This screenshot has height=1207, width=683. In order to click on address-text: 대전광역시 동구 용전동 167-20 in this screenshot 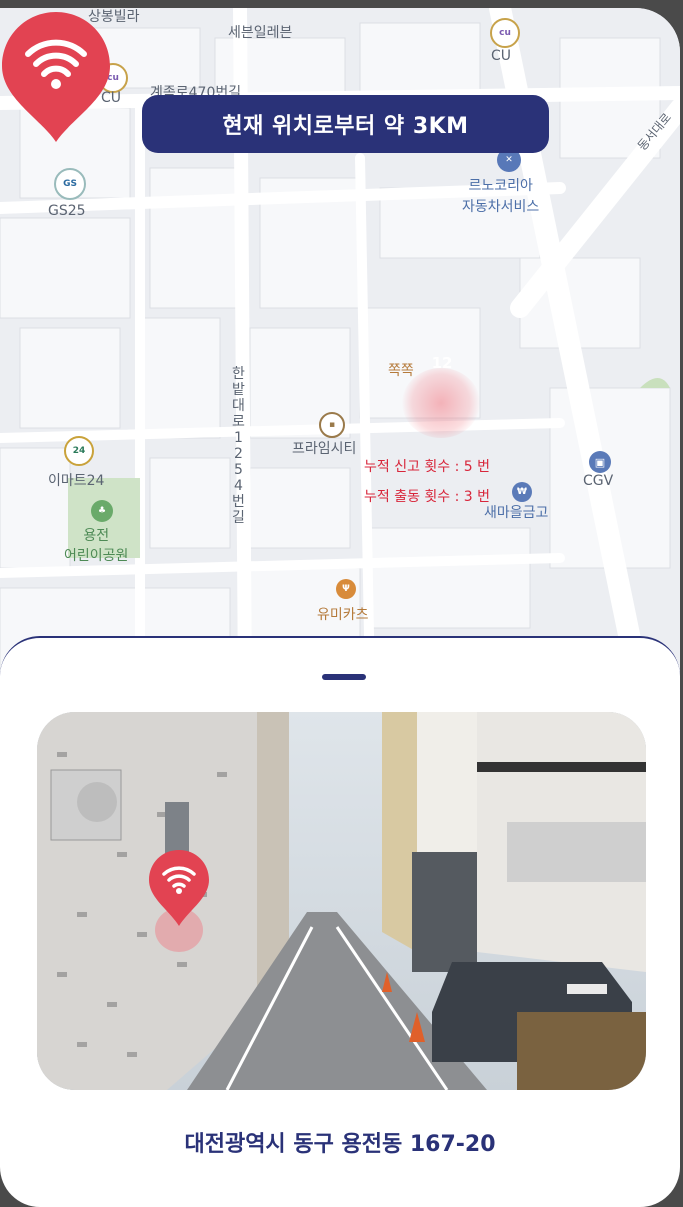, I will do `click(340, 1144)`.